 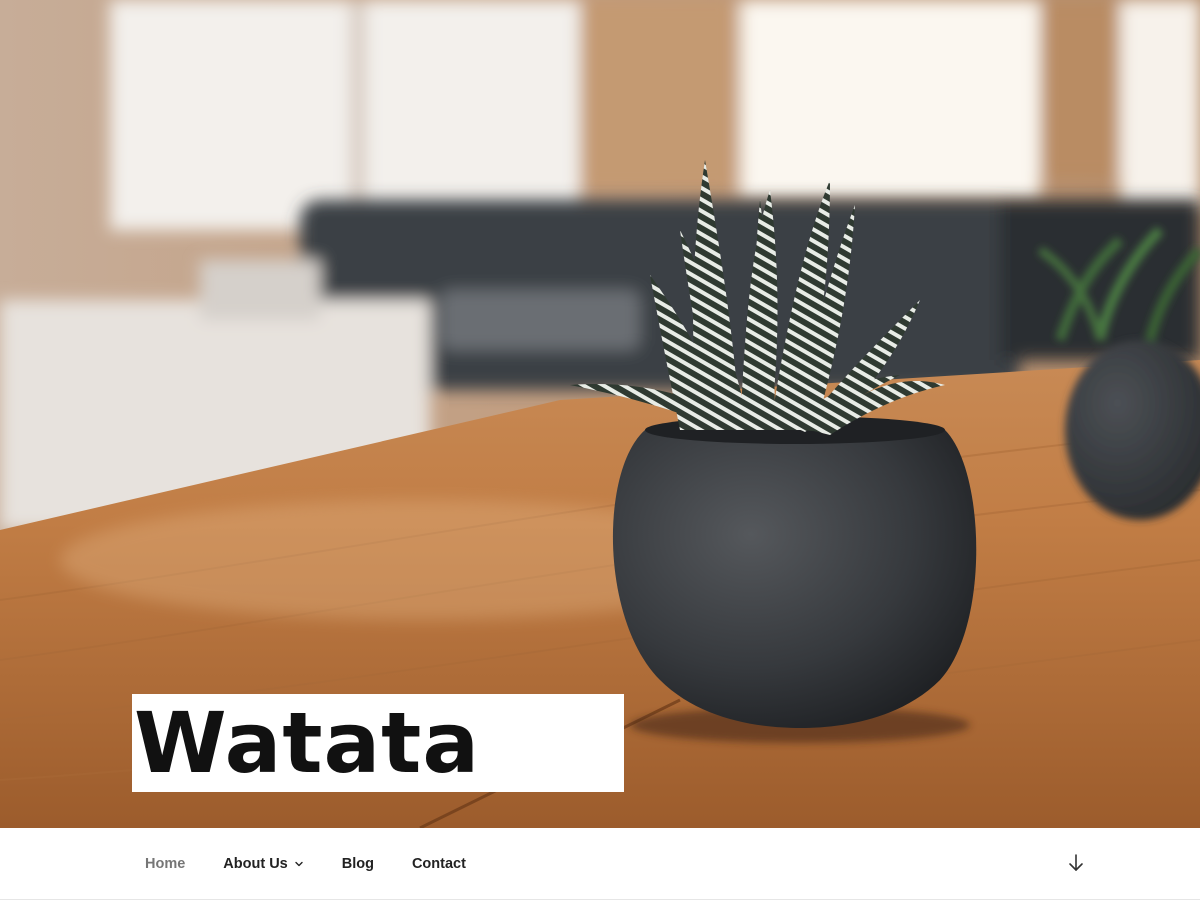 I want to click on nav-item-contact: Contact, so click(x=439, y=864).